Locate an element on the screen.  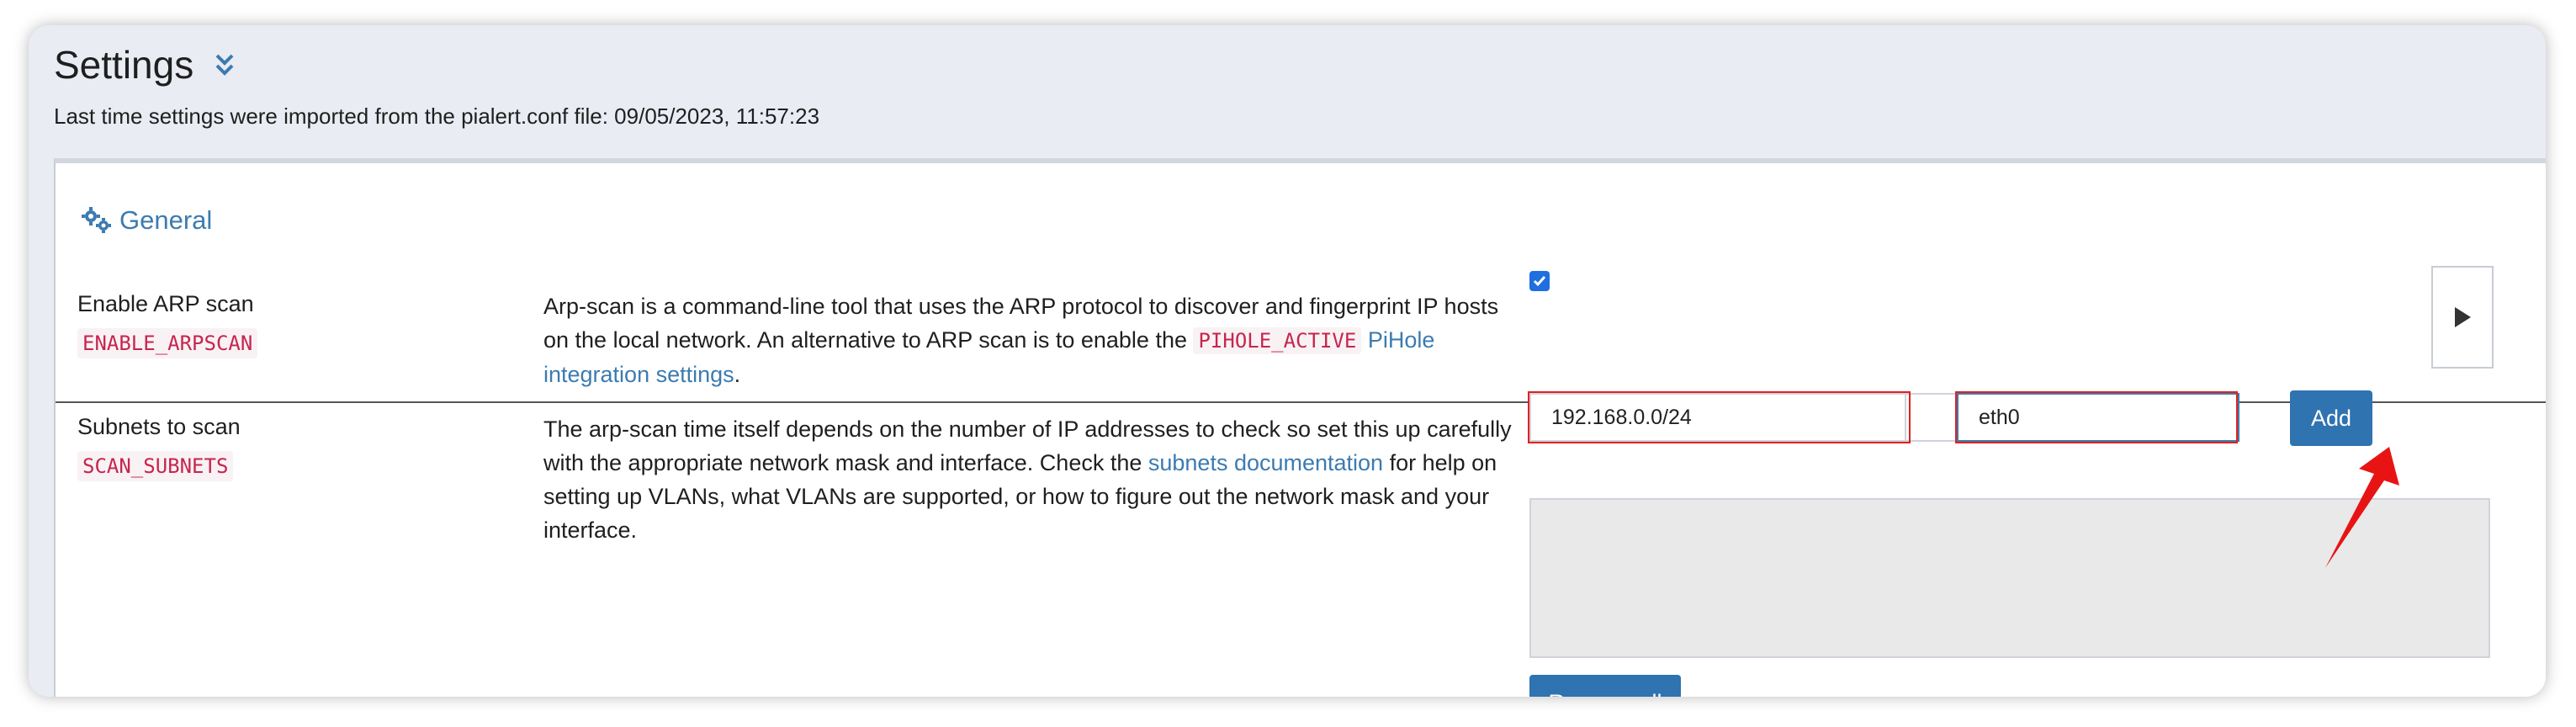
setting-code-scan-subnets: SCAN_SUBNETS is located at coordinates (155, 466).